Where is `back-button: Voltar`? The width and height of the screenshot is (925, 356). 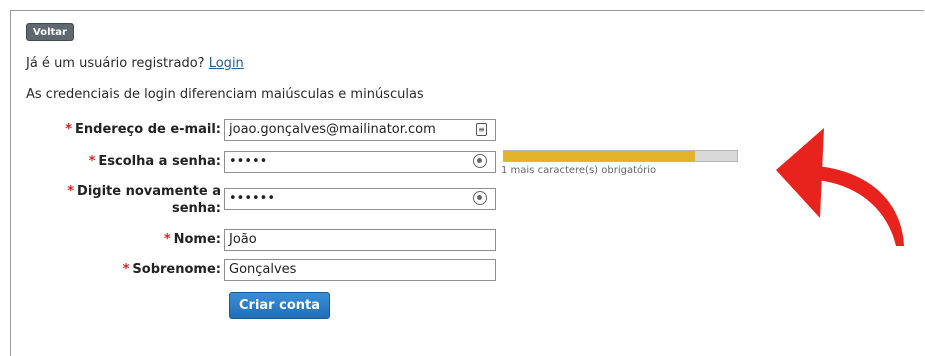 back-button: Voltar is located at coordinates (50, 32).